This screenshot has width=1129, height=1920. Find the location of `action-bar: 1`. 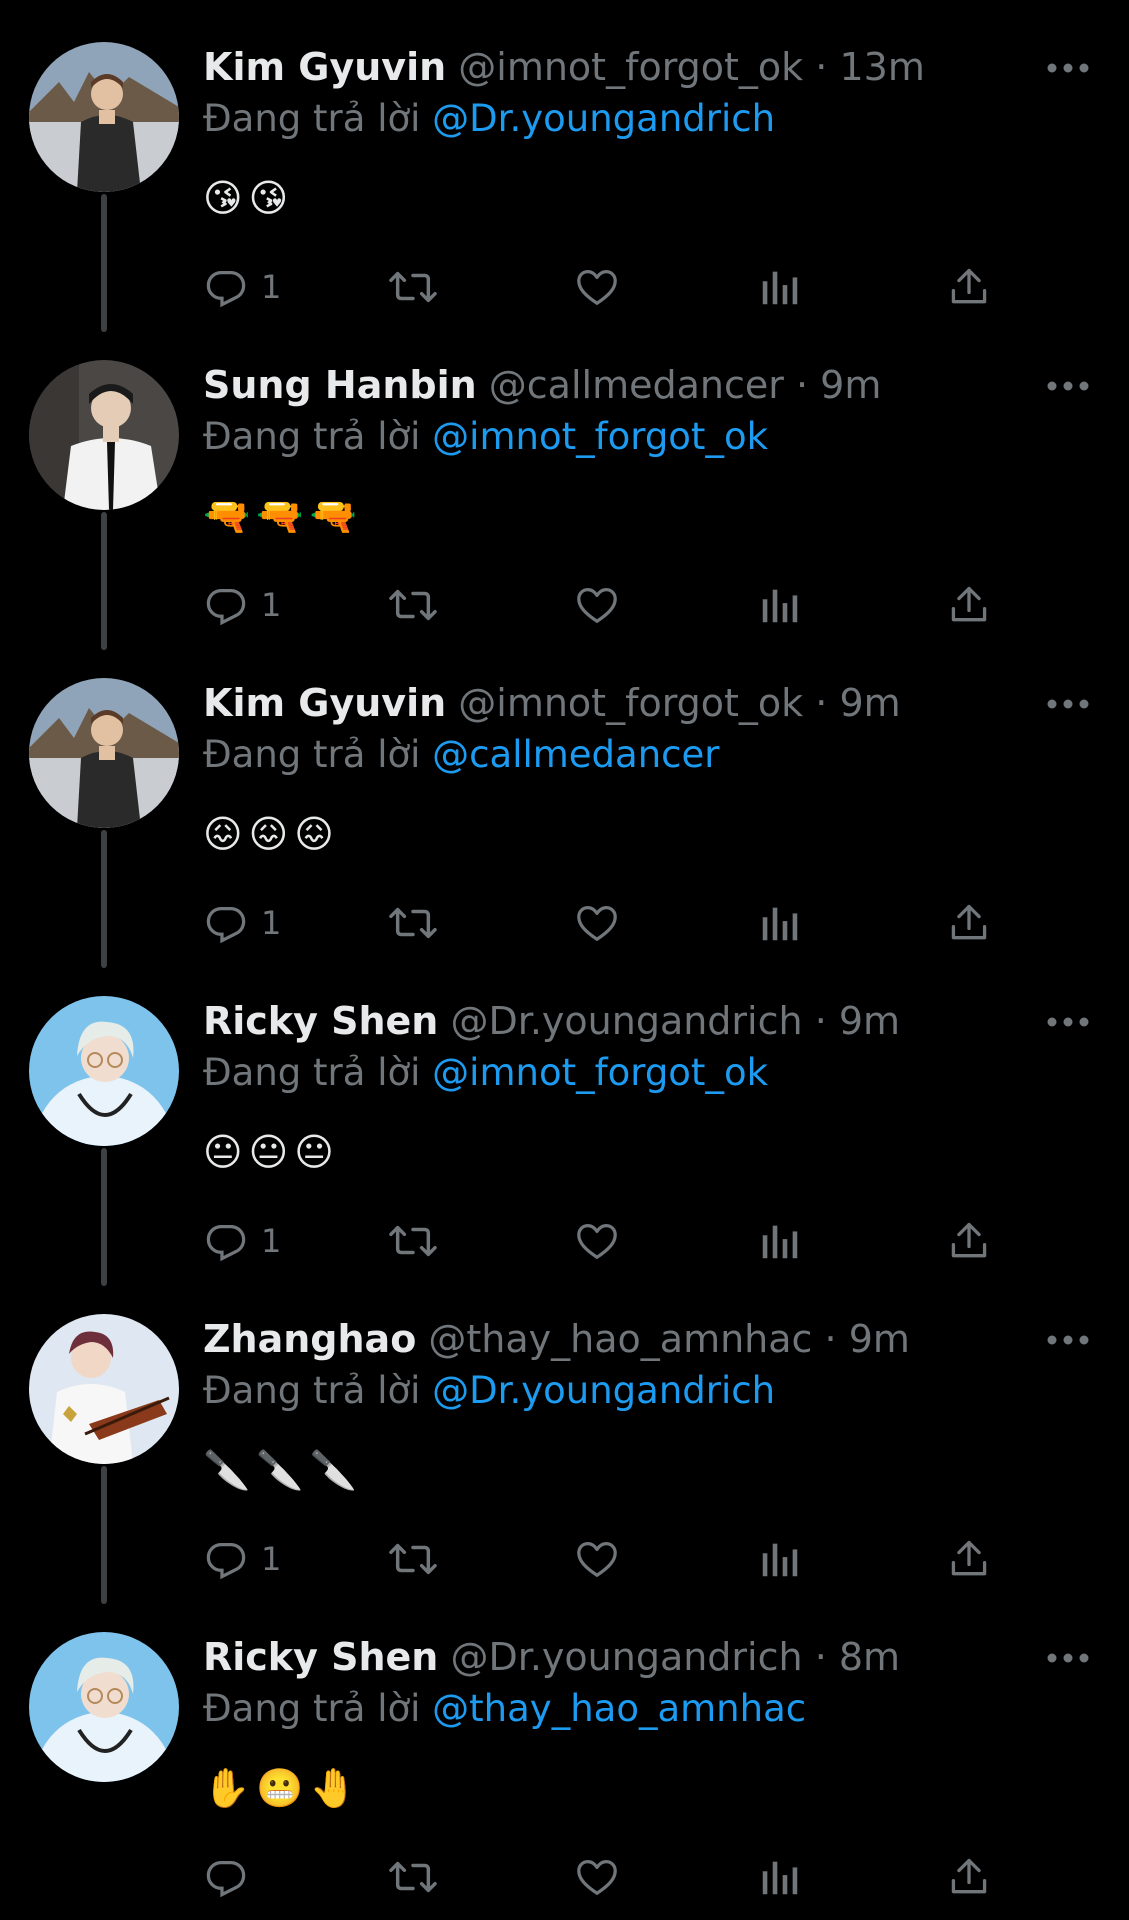

action-bar: 1 is located at coordinates (603, 1559).